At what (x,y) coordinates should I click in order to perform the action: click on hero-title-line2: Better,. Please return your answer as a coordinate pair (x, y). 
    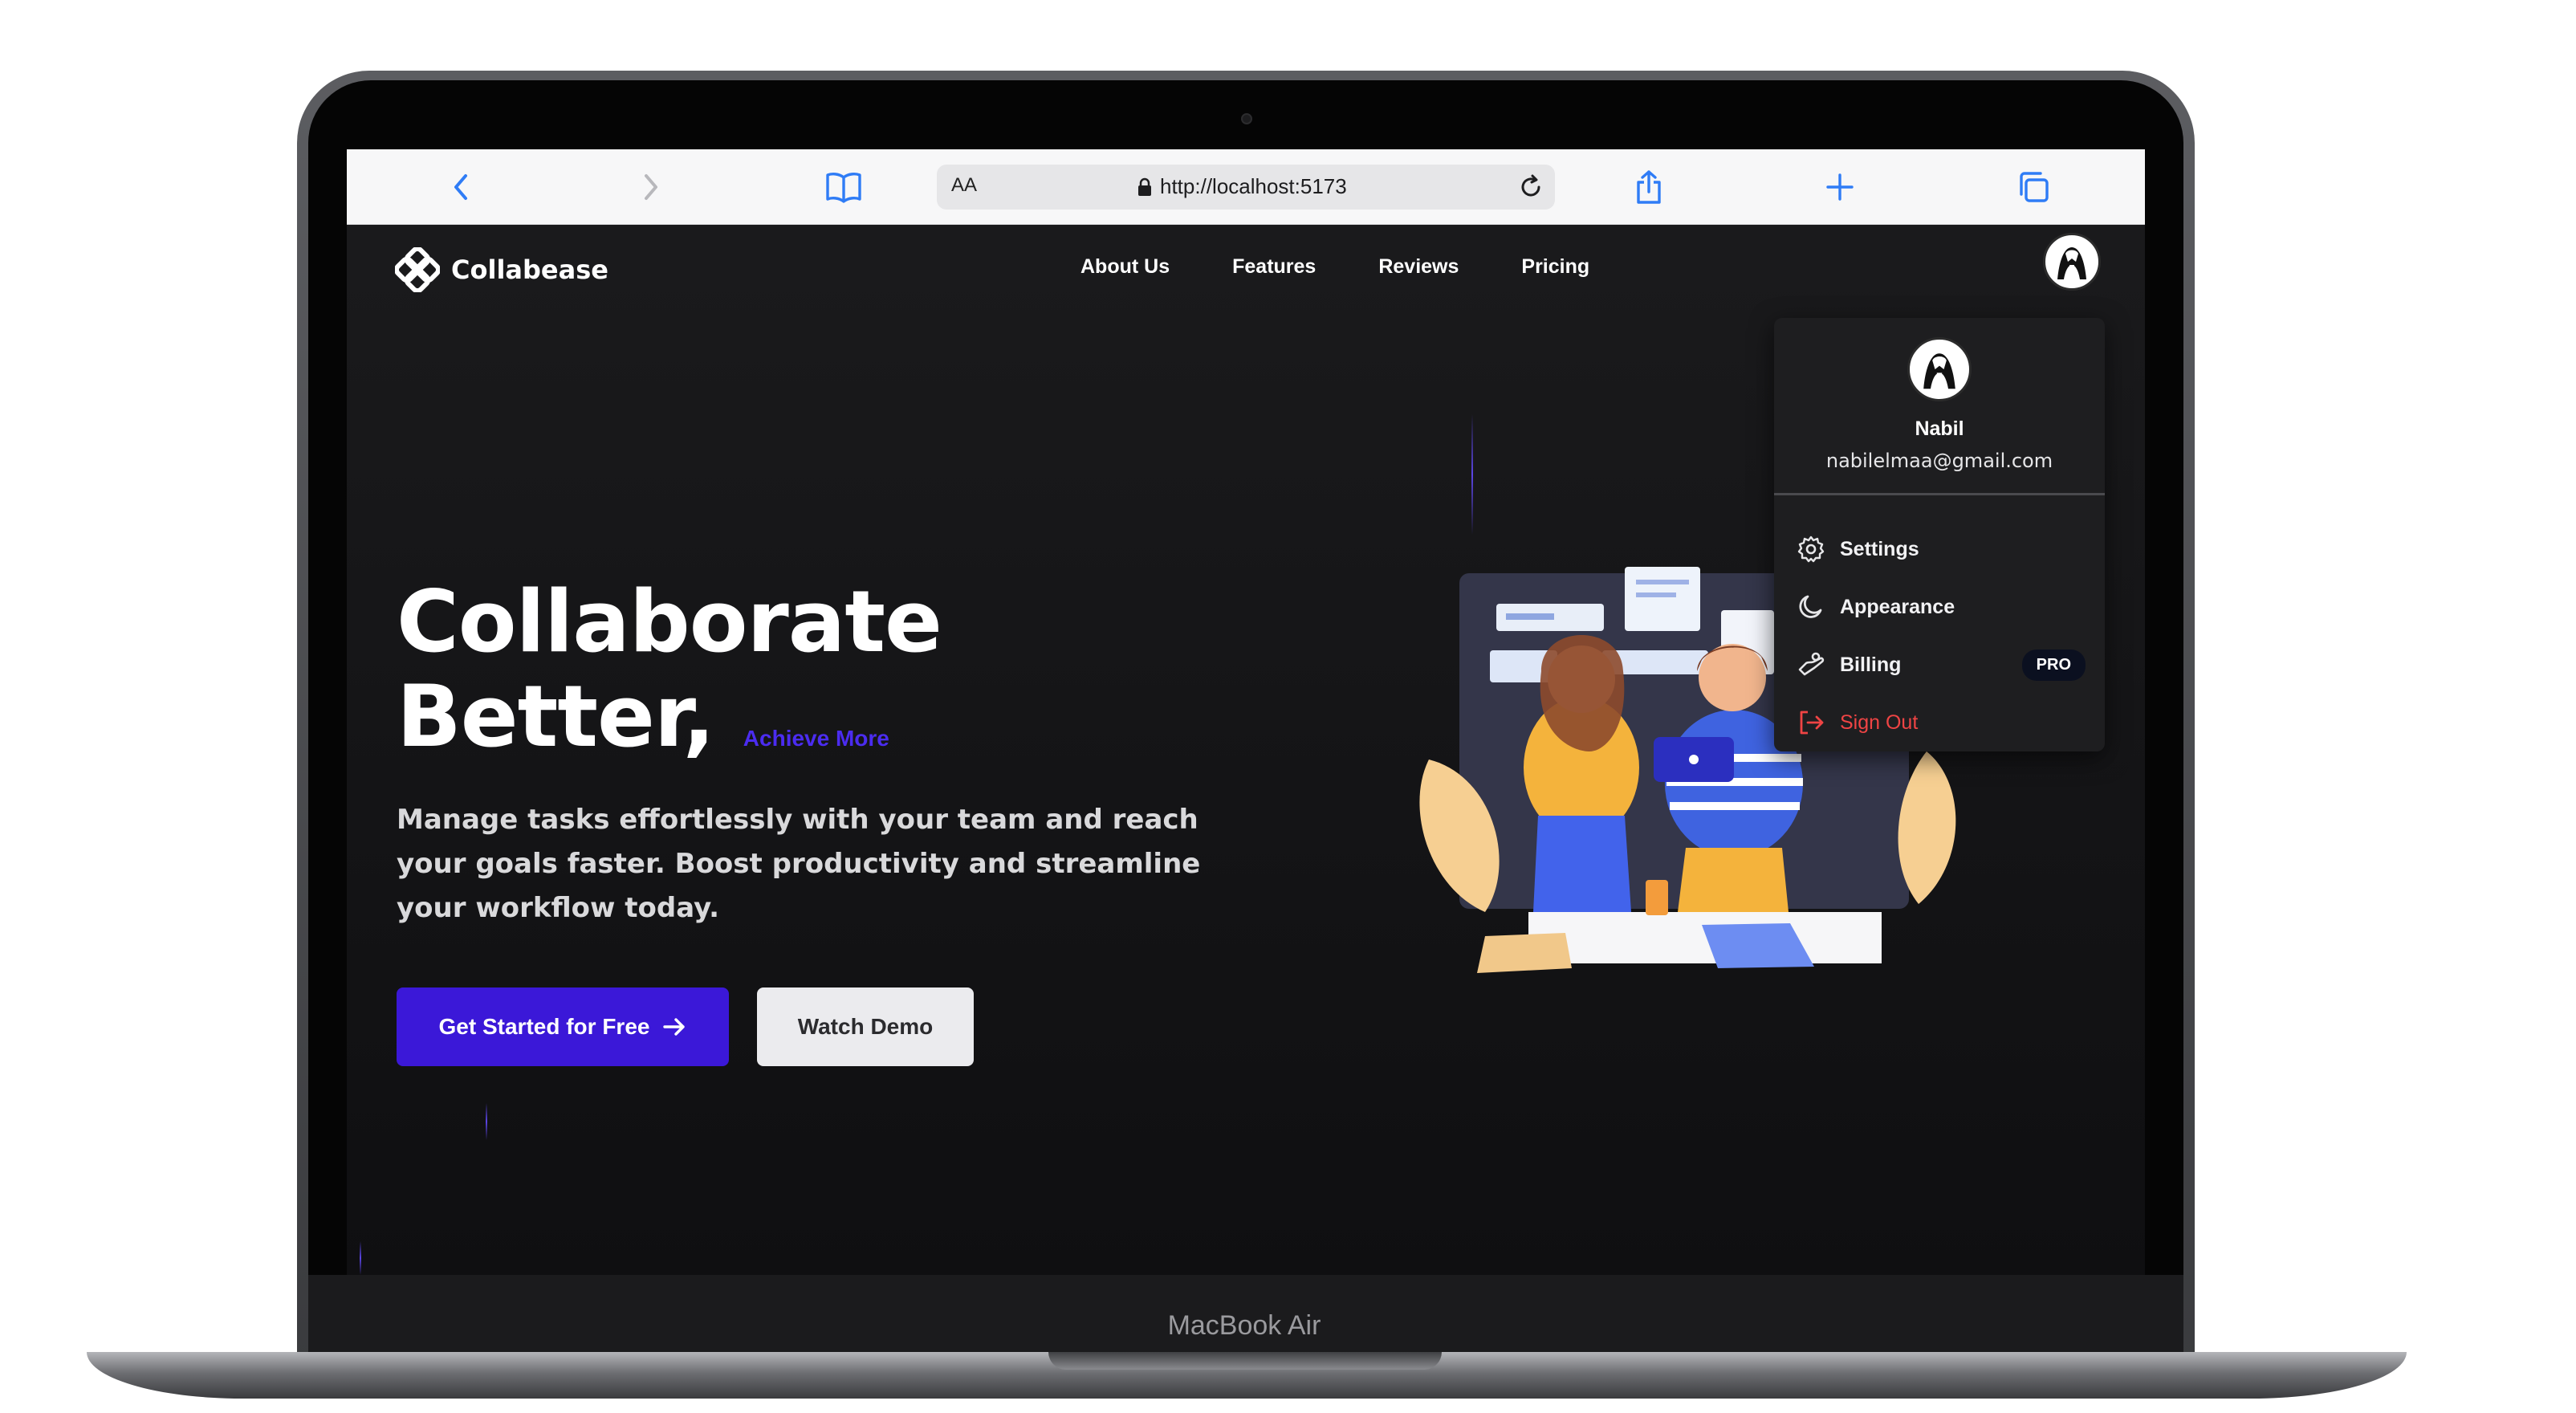
    Looking at the image, I should click on (556, 716).